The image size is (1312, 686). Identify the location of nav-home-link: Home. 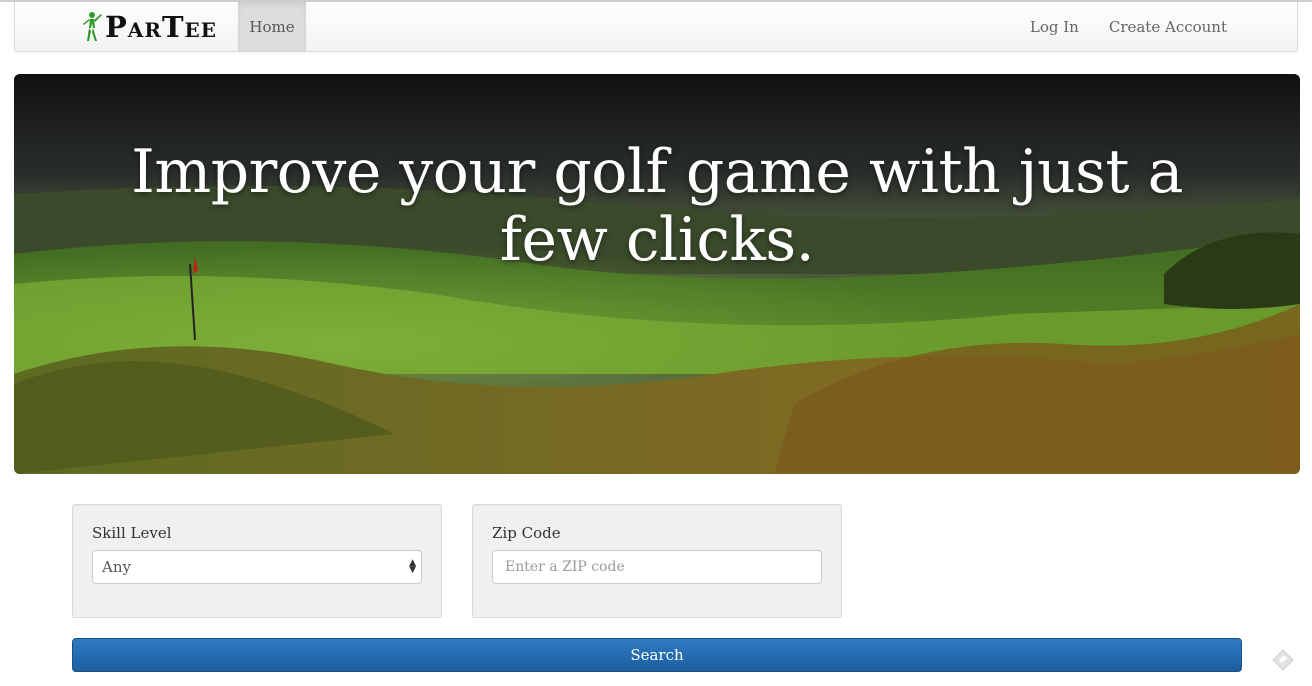
(272, 27).